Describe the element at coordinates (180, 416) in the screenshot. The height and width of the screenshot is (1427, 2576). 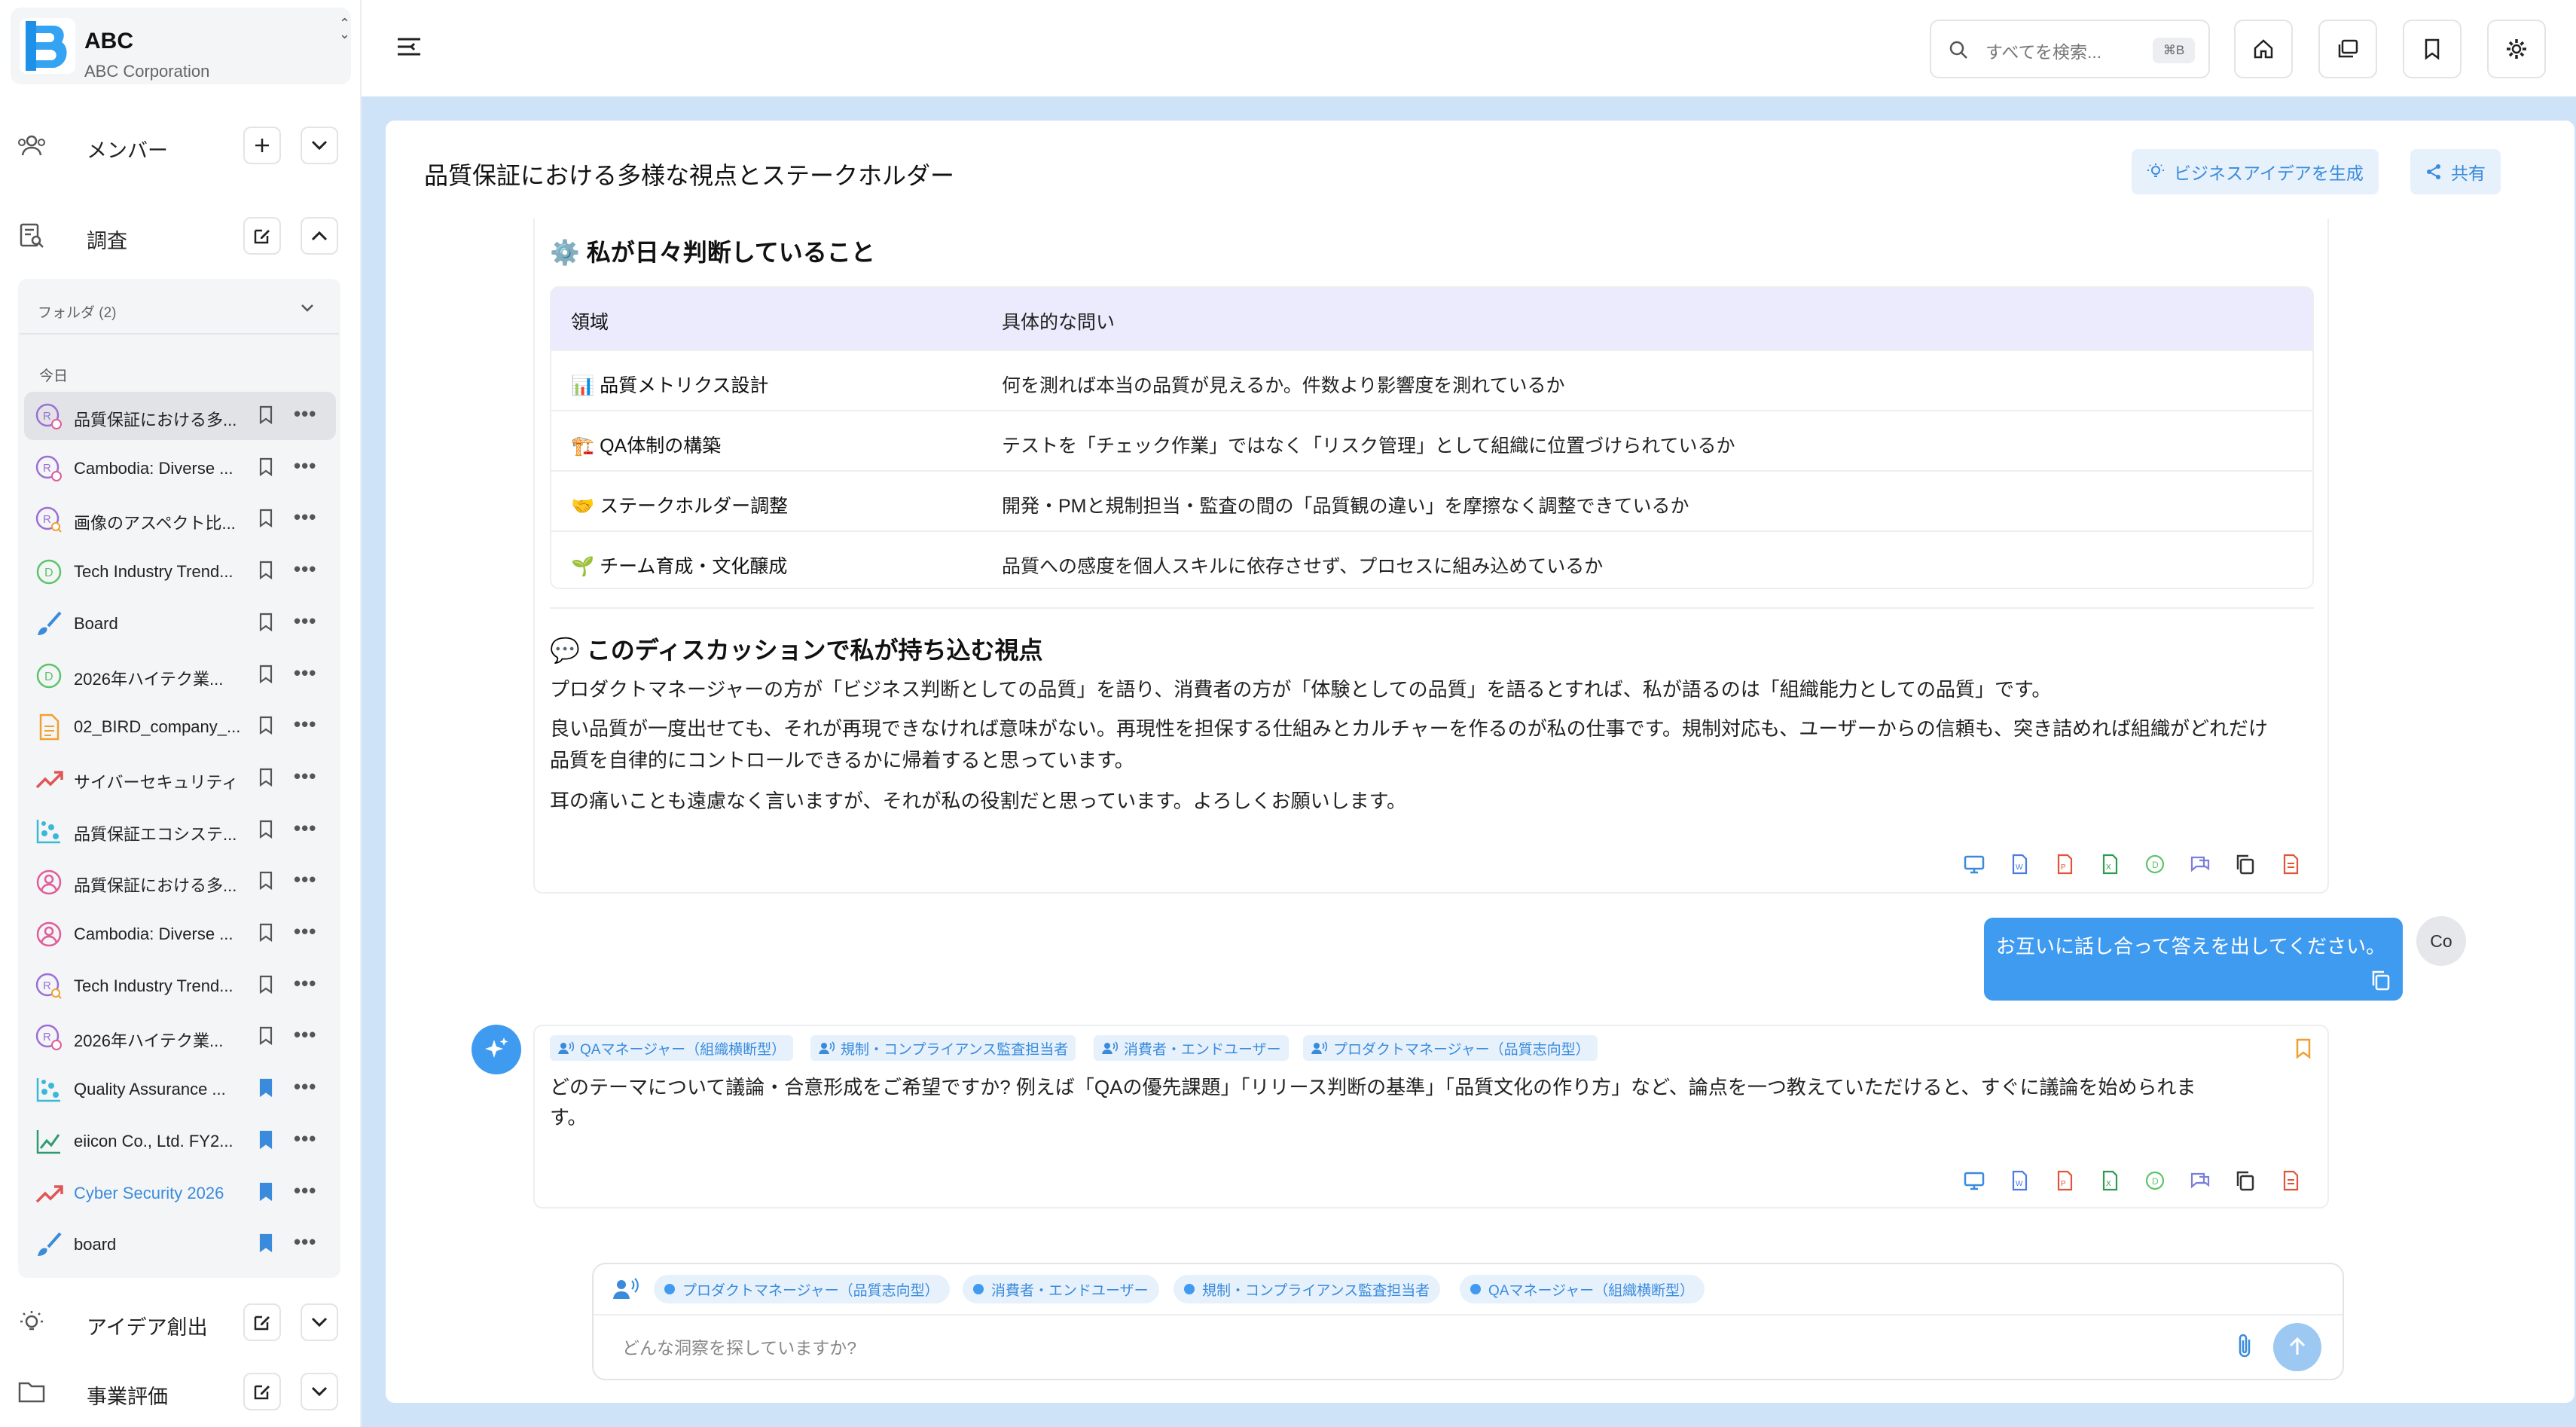
I see `research-list-item: R 品質保証における多... •••` at that location.